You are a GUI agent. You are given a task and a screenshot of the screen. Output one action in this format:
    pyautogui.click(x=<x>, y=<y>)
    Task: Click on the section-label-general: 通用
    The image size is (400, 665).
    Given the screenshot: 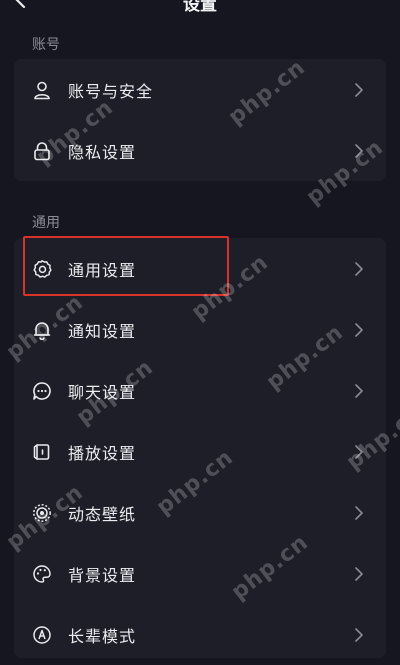 What is the action you would take?
    pyautogui.click(x=46, y=223)
    